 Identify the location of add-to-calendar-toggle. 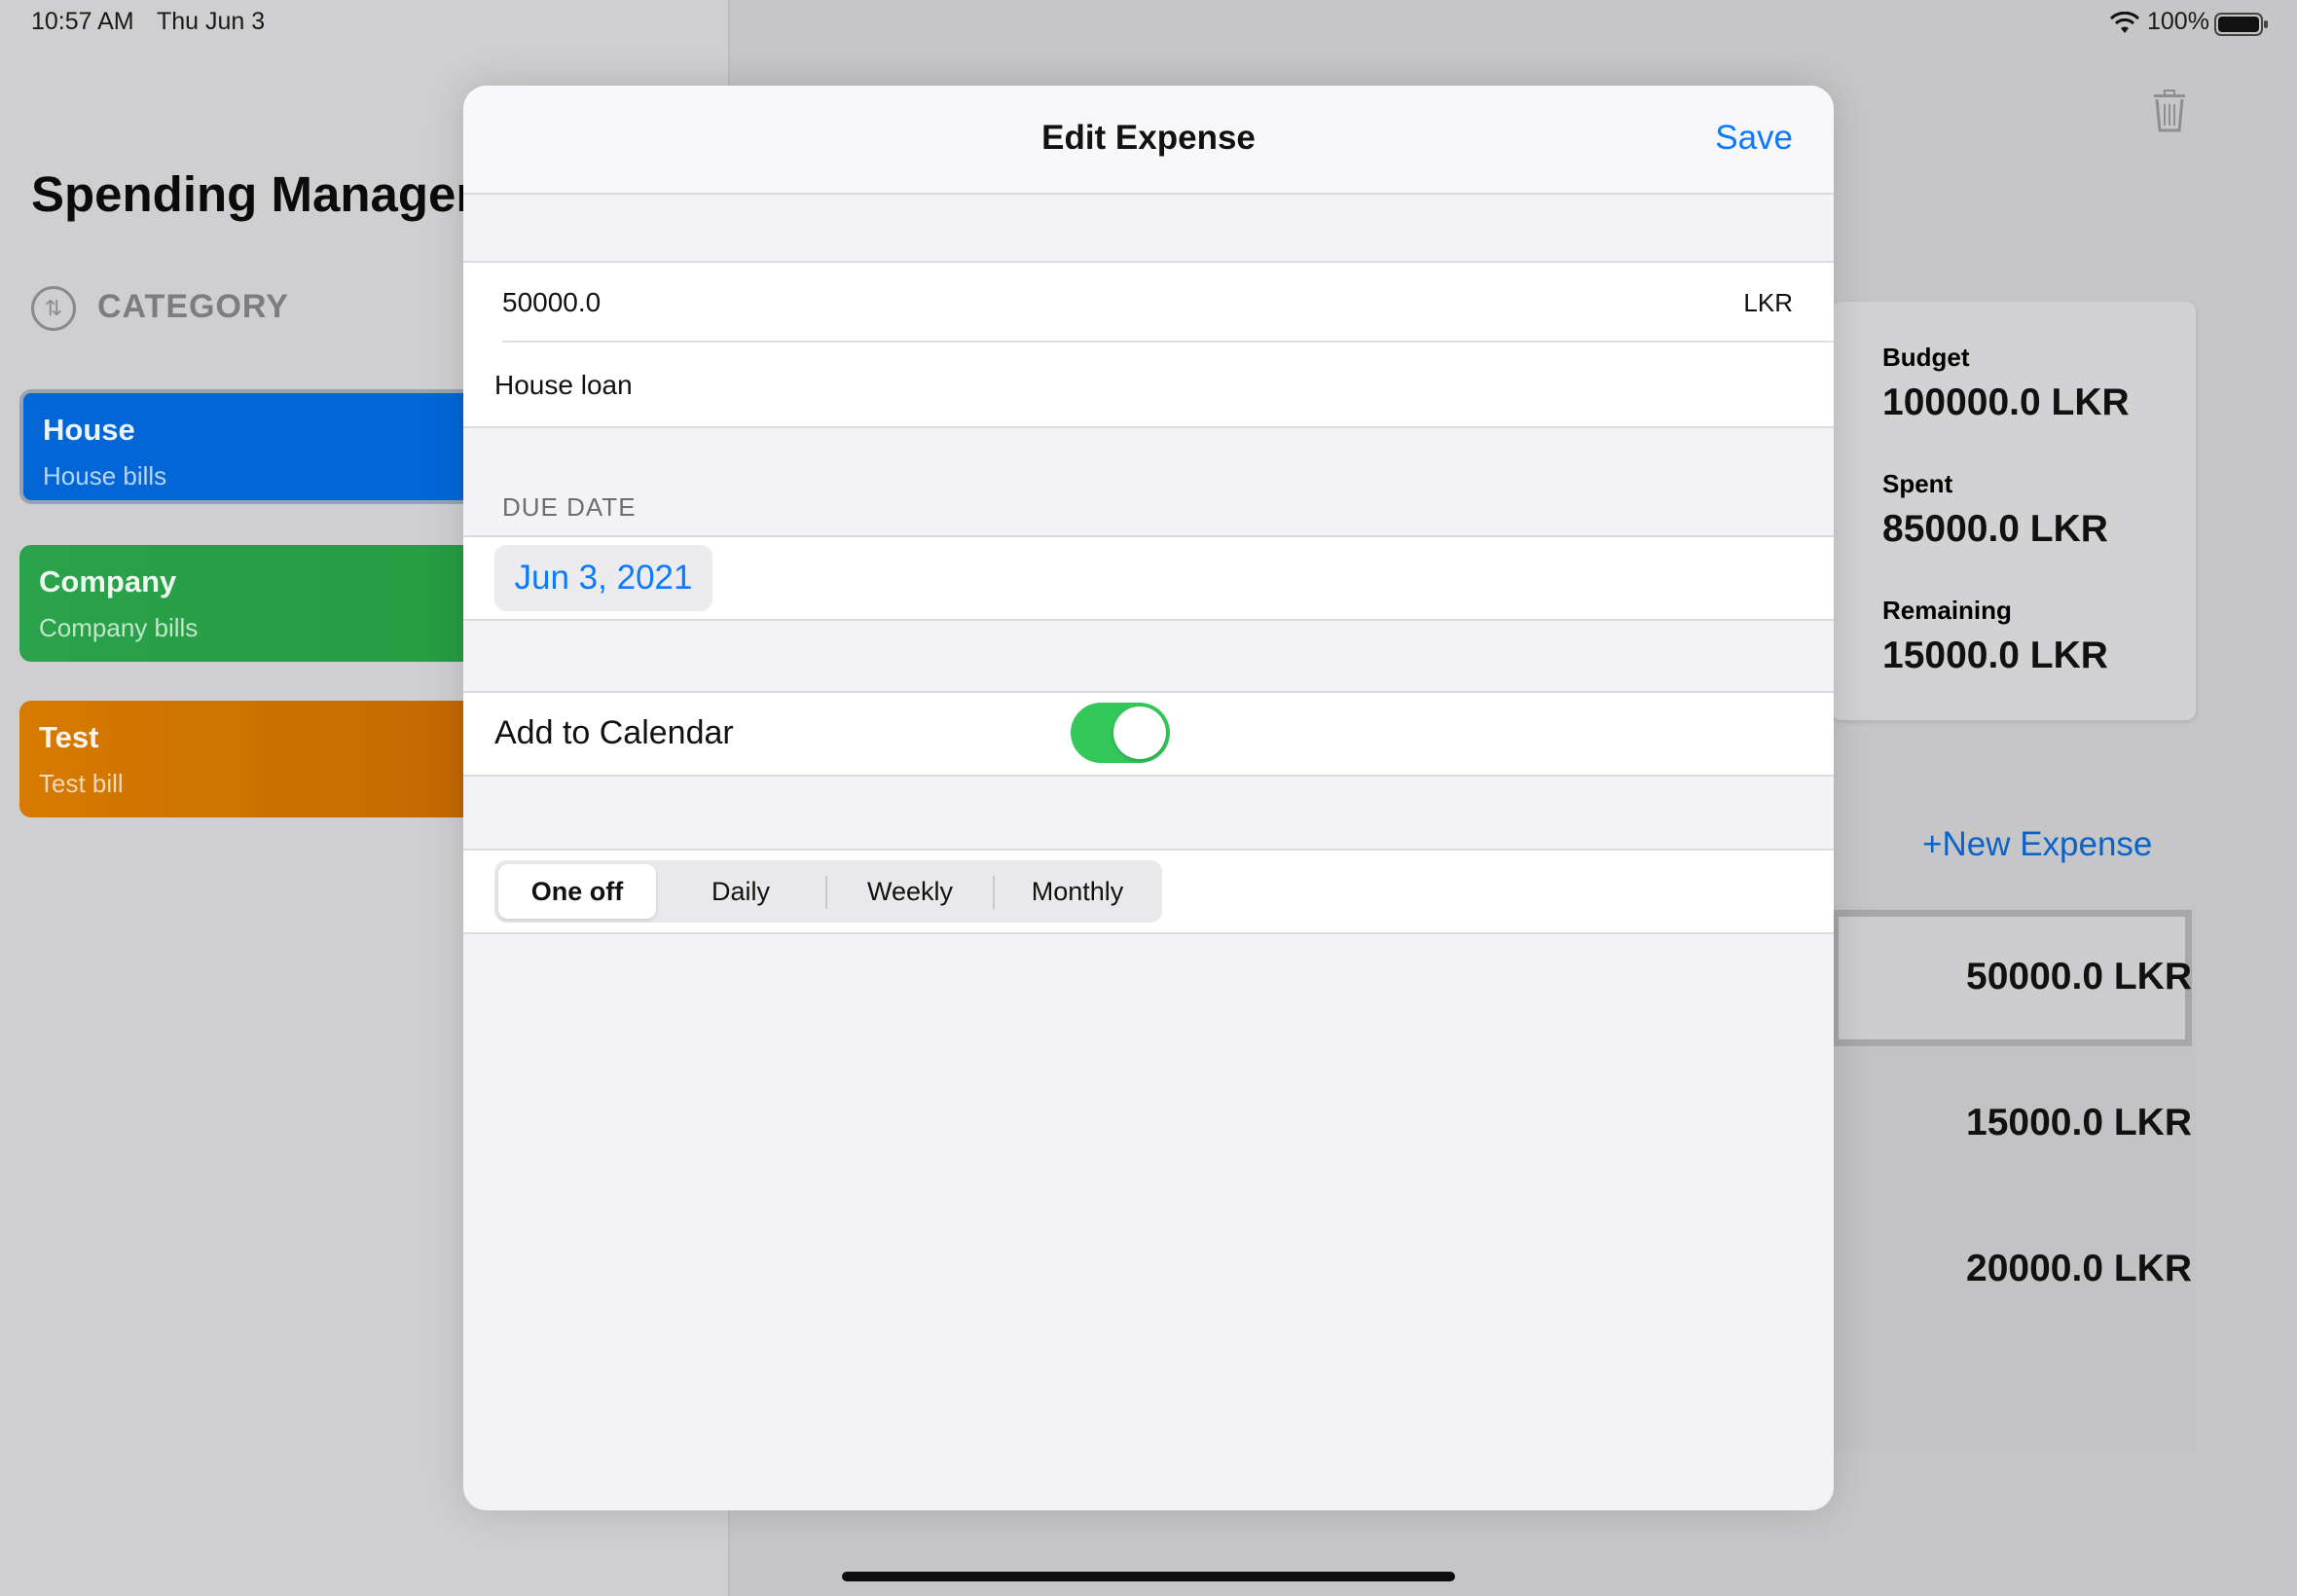
(1120, 733).